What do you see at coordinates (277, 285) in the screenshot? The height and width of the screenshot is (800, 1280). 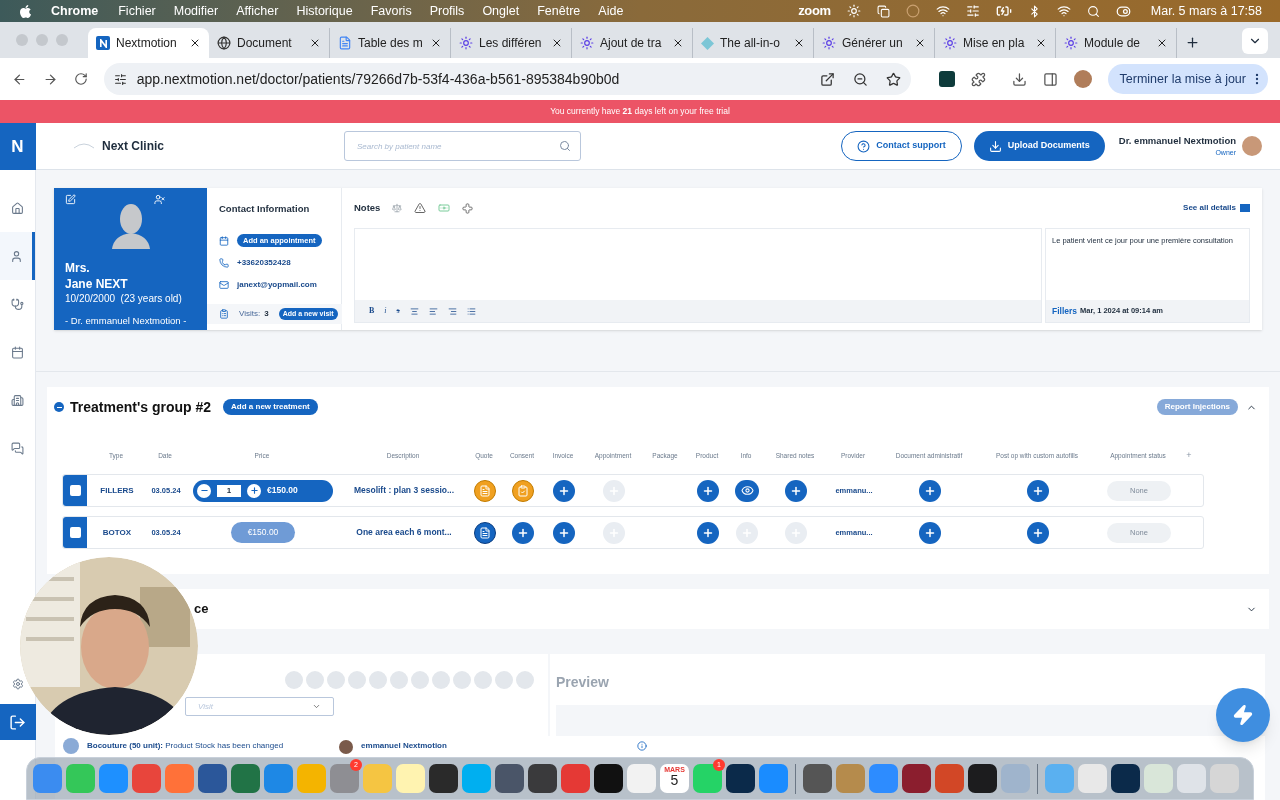 I see `email-address: janext@yopmail.com` at bounding box center [277, 285].